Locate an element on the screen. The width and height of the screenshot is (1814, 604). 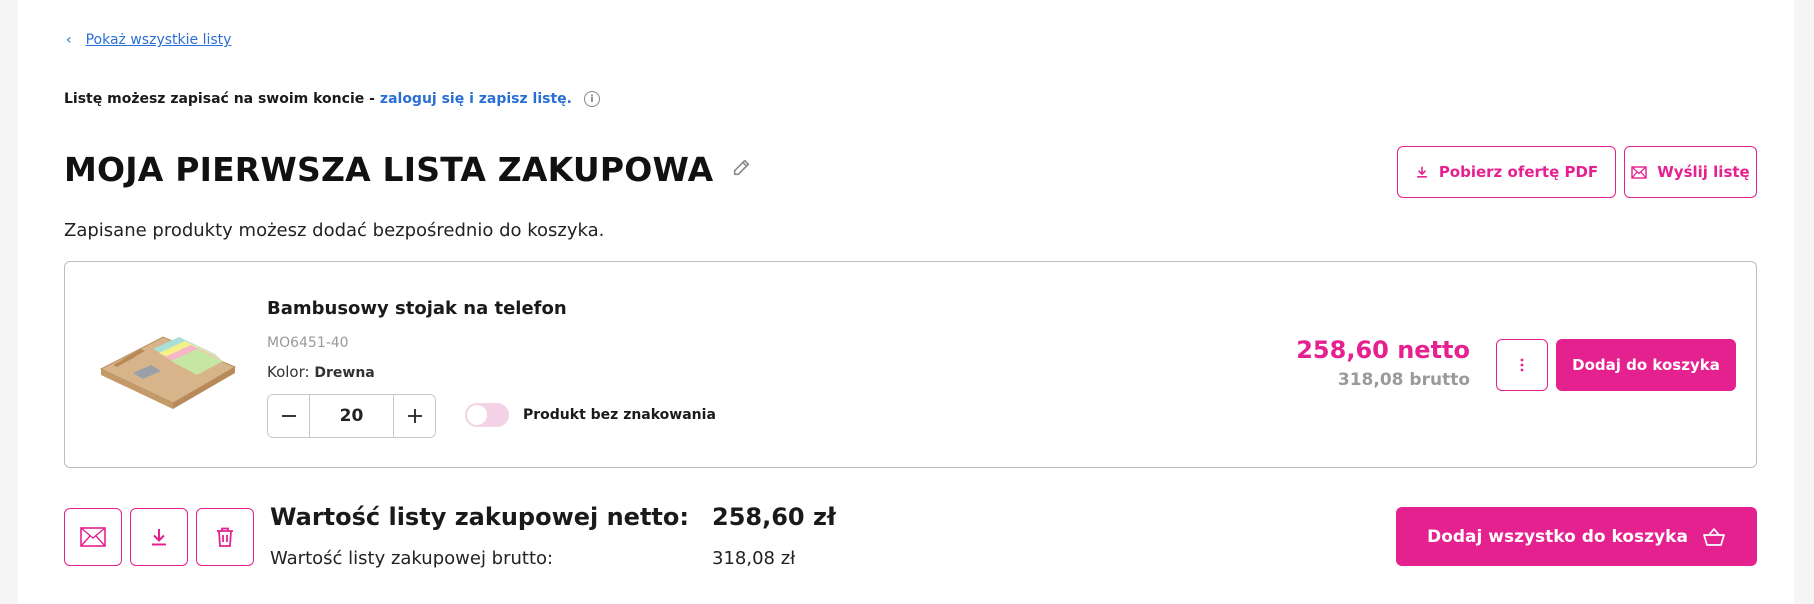
basket-icon is located at coordinates (1714, 536).